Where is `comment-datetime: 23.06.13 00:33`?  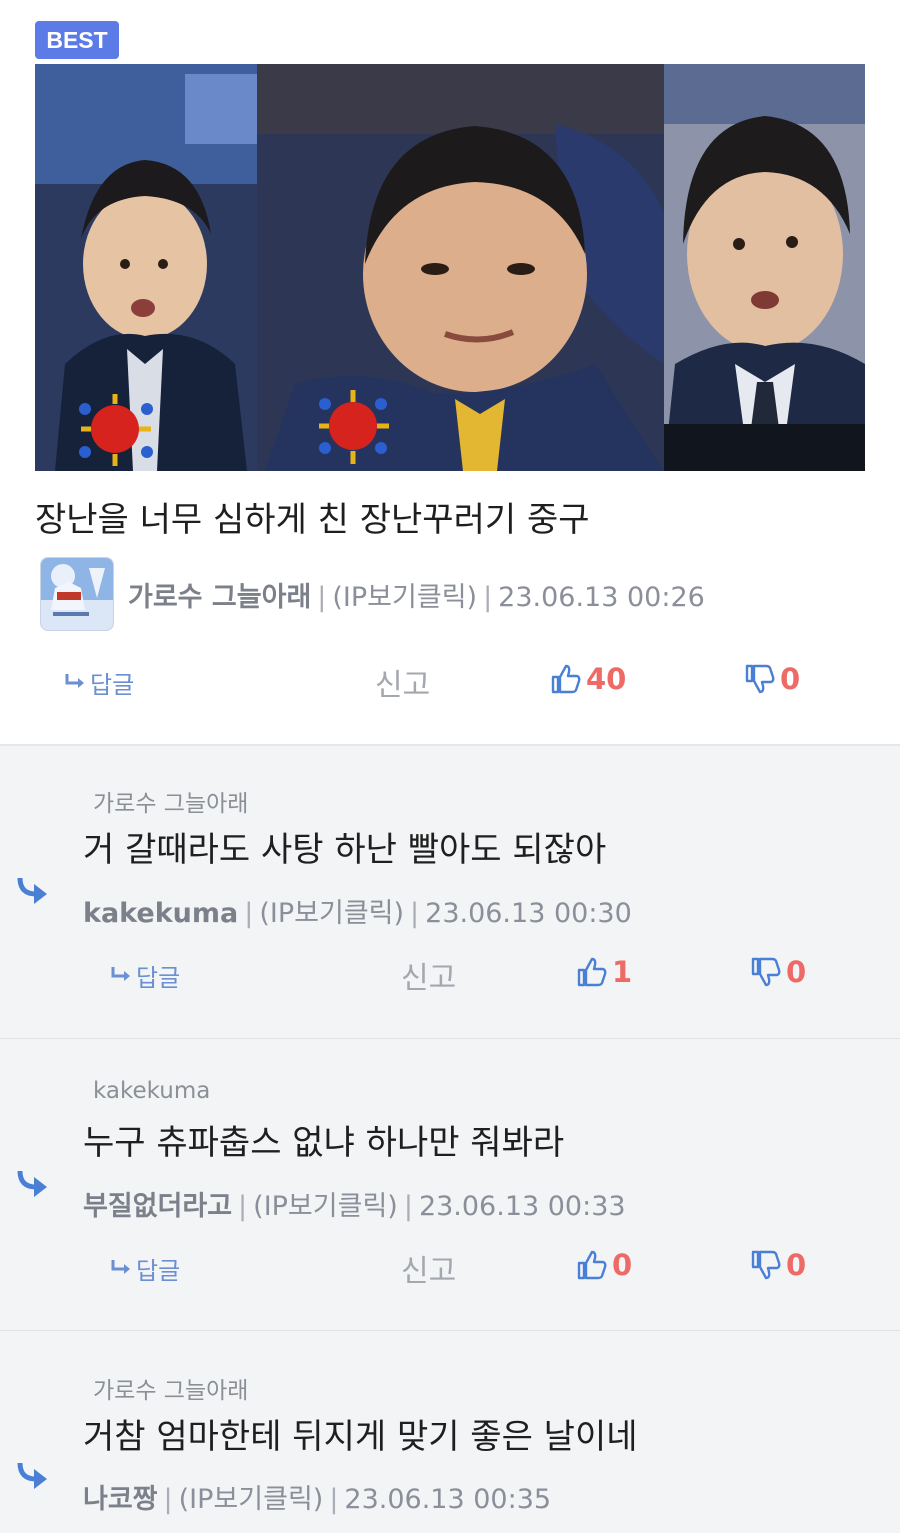 comment-datetime: 23.06.13 00:33 is located at coordinates (522, 1206).